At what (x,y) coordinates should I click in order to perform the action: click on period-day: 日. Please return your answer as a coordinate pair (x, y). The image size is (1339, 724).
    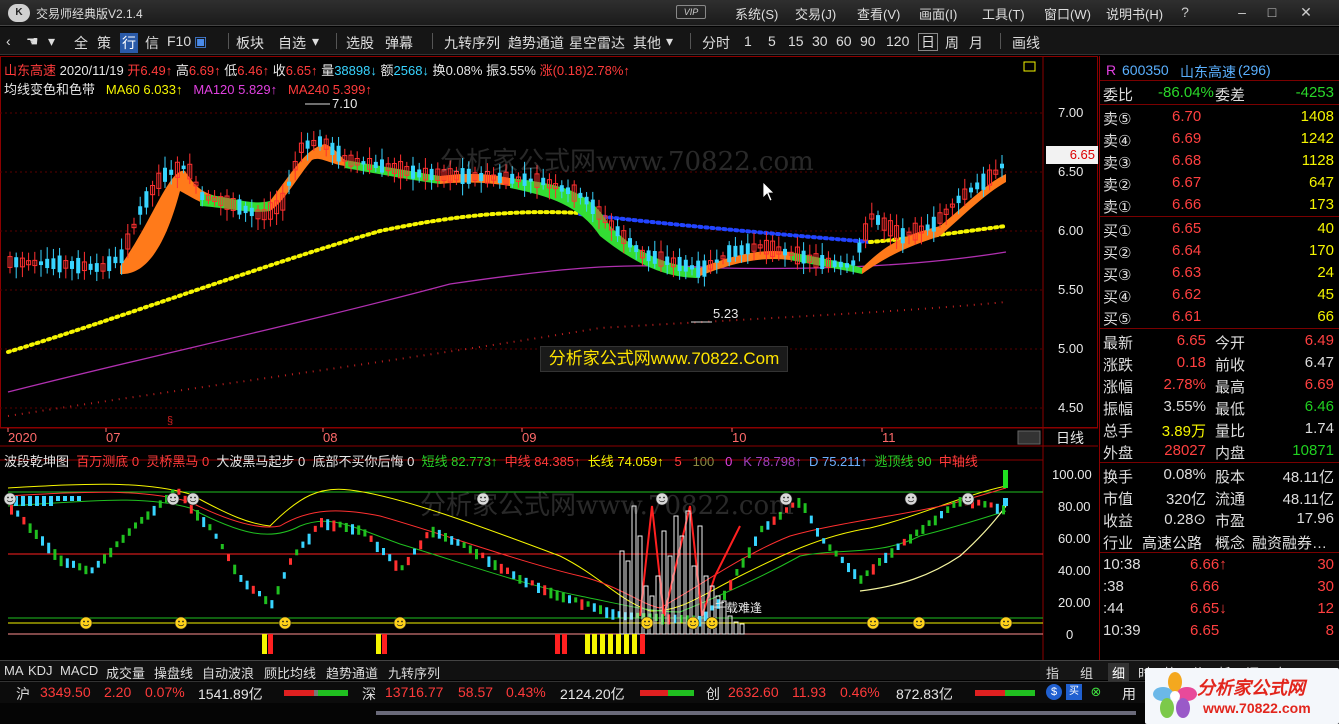
    Looking at the image, I should click on (928, 42).